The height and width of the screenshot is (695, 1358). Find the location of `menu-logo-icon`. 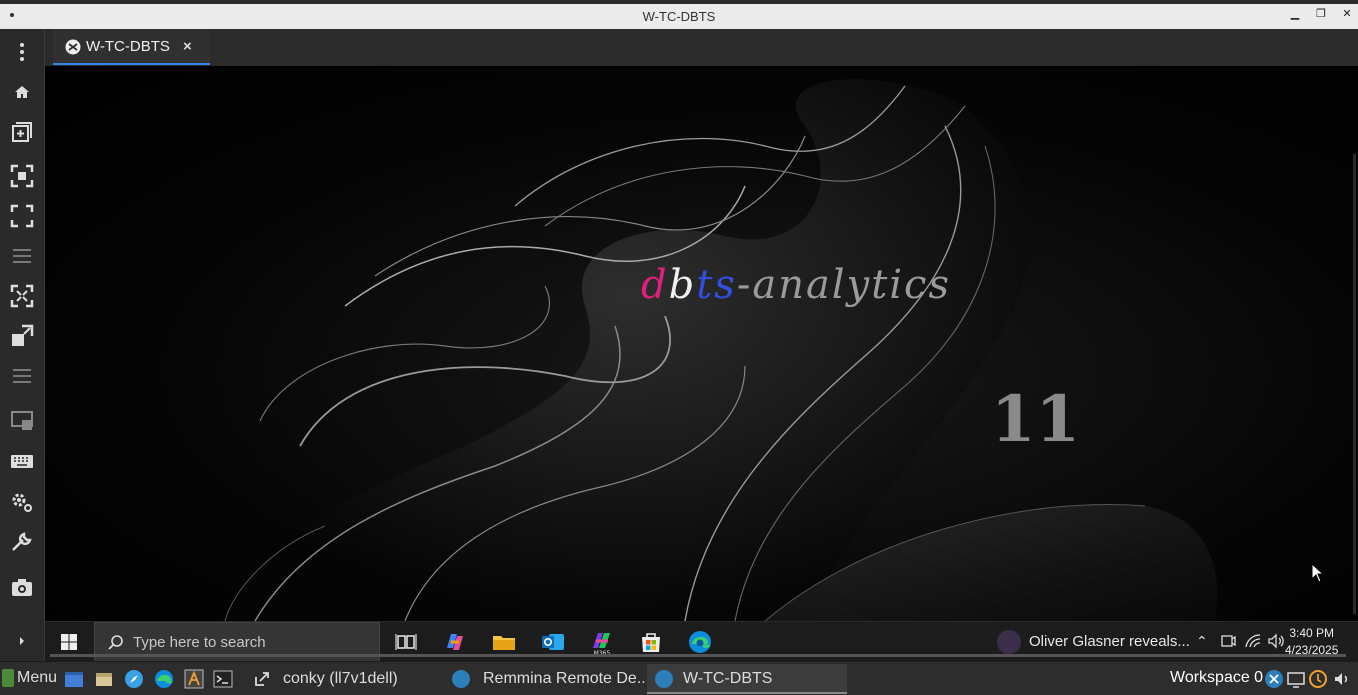

menu-logo-icon is located at coordinates (8, 678).